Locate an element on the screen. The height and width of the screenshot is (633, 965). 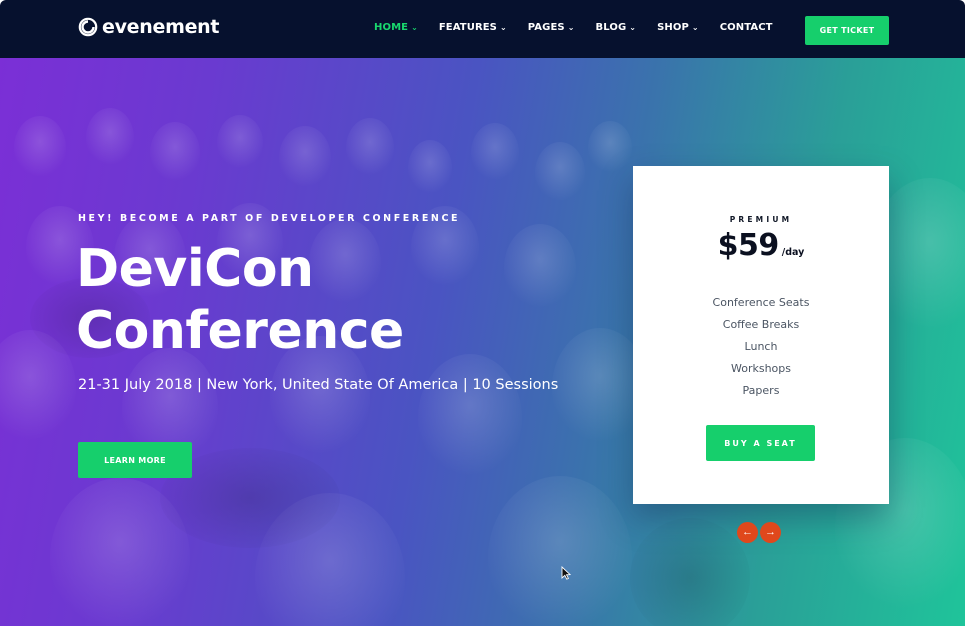
feature-item: Conference Seats is located at coordinates (761, 302).